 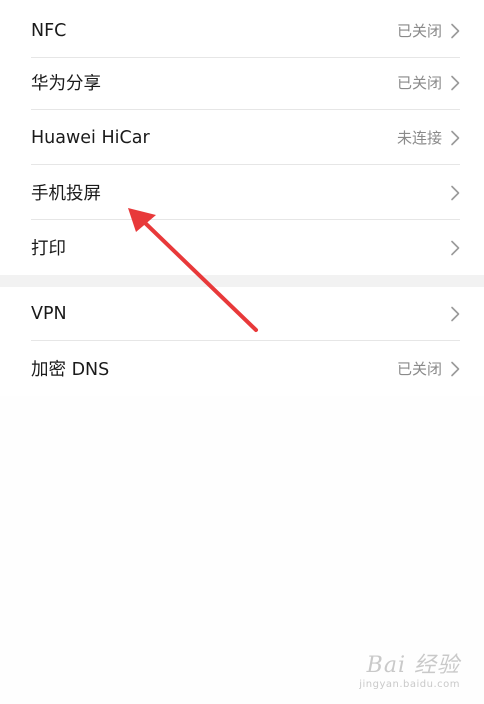 What do you see at coordinates (409, 684) in the screenshot?
I see `watermark-sub: jingyan.baidu.com` at bounding box center [409, 684].